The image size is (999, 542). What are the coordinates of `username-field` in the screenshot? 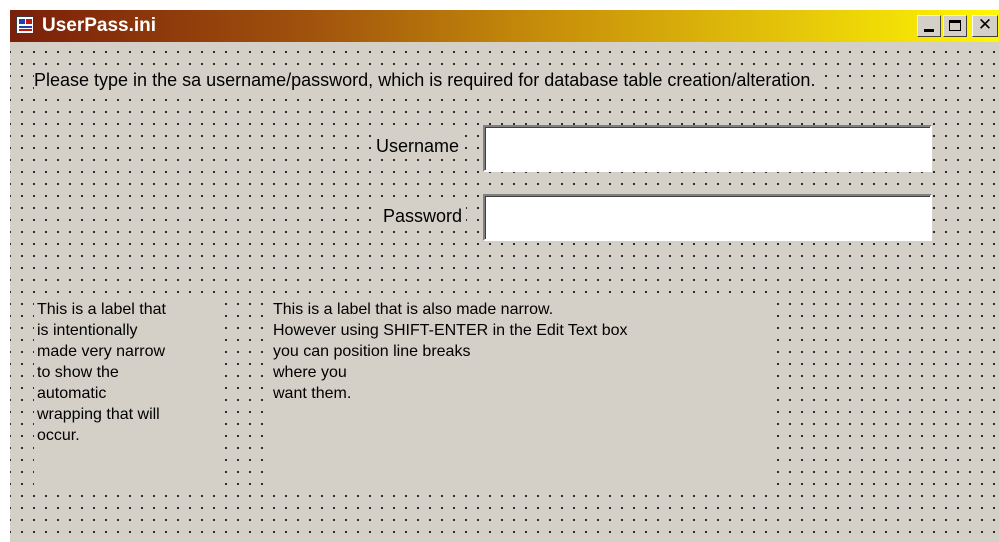 It's located at (707, 148).